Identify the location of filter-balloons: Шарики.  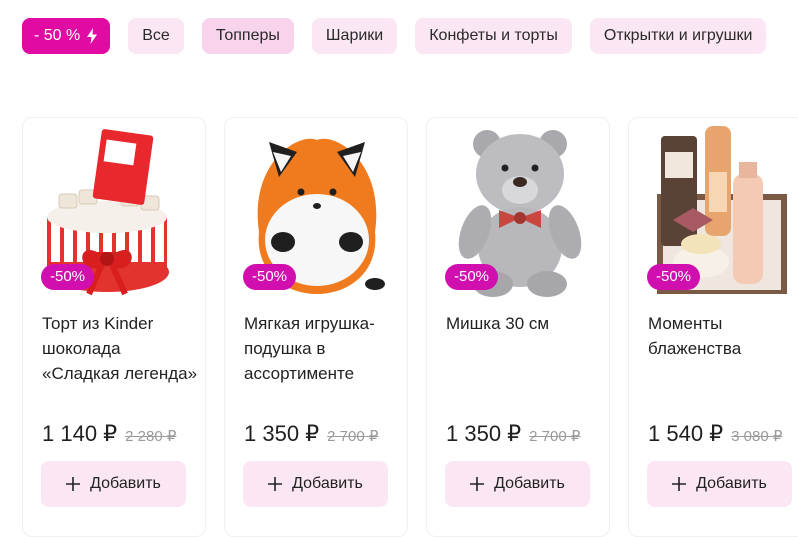
(354, 36).